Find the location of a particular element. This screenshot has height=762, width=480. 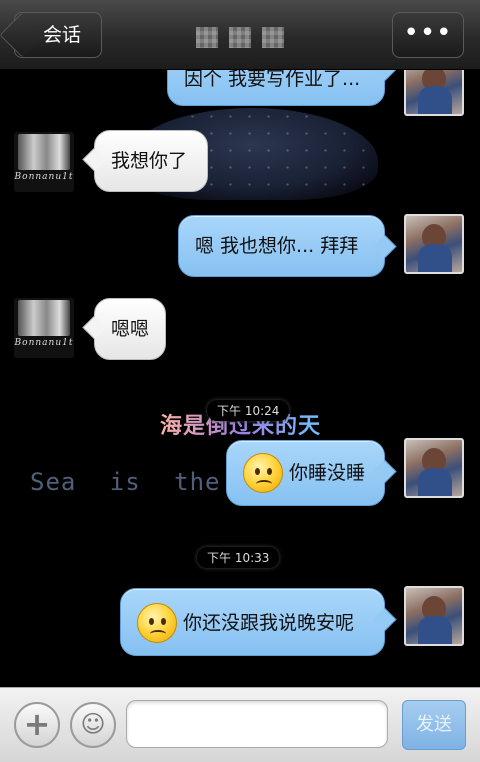

emoji-button: ☺ is located at coordinates (93, 725).